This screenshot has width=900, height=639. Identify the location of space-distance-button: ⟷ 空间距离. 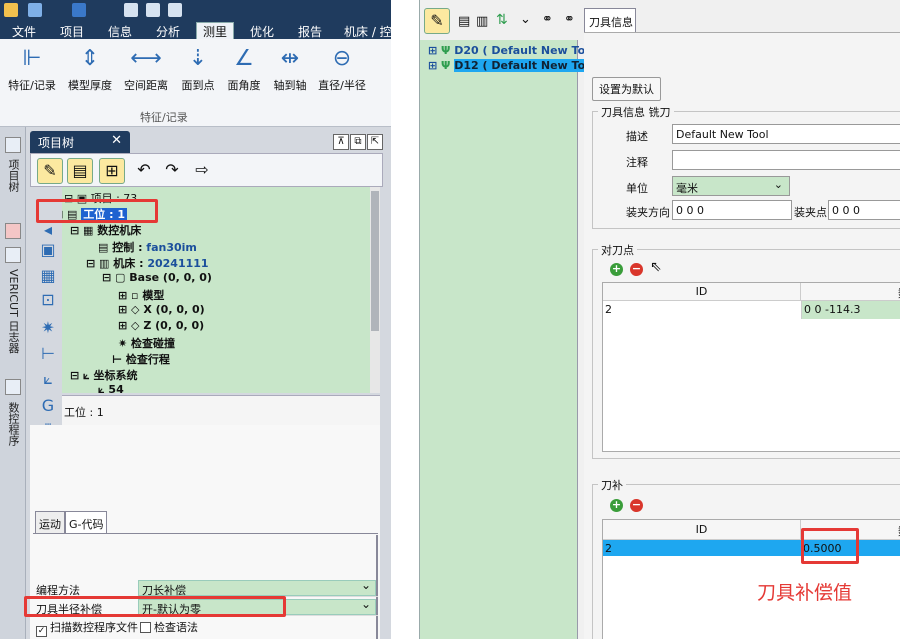
(146, 68).